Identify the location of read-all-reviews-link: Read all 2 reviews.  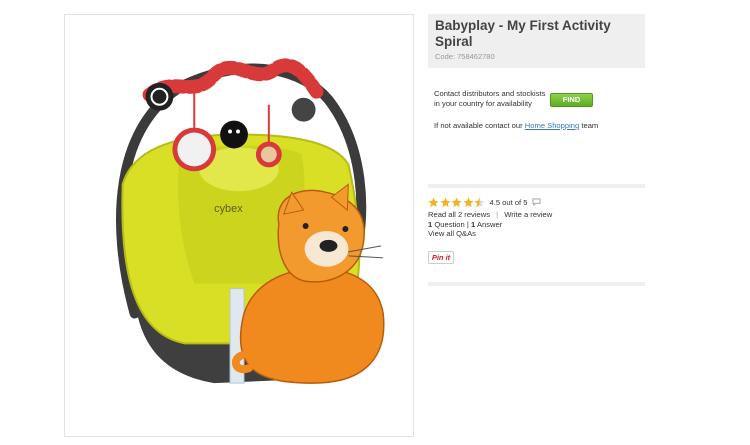
(459, 214).